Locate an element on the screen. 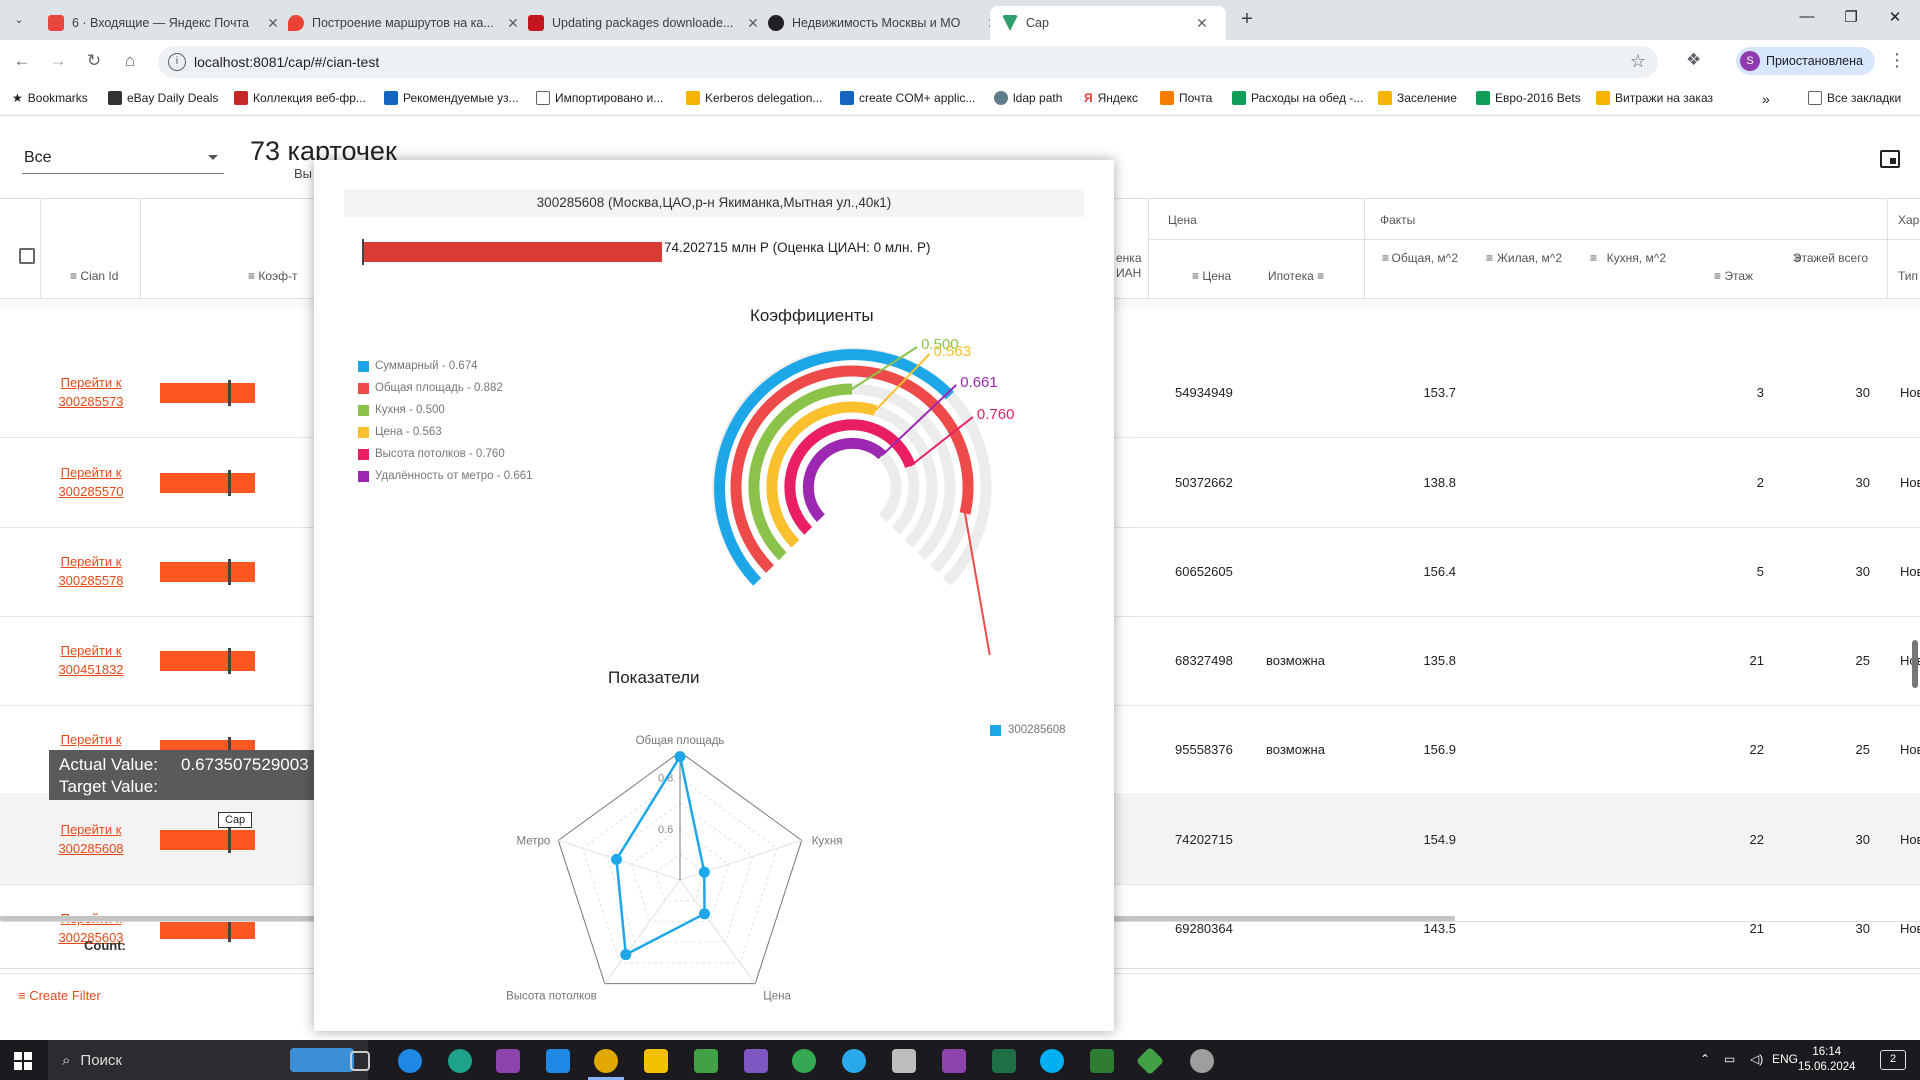 The width and height of the screenshot is (1920, 1080). bookmark-item: Витражи на заказ is located at coordinates (1654, 98).